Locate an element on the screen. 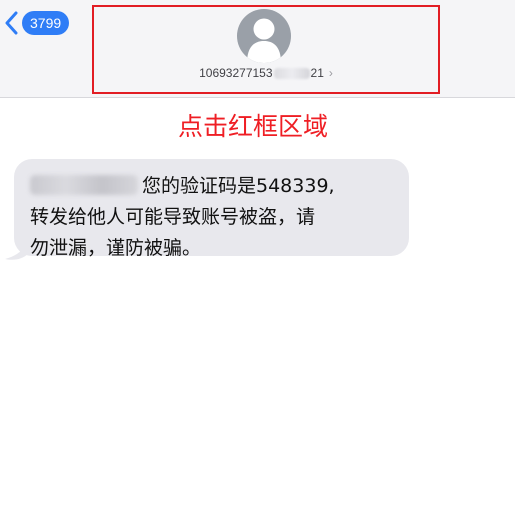 The image size is (515, 515). instruction-annotation: 点击红框区域 is located at coordinates (253, 126).